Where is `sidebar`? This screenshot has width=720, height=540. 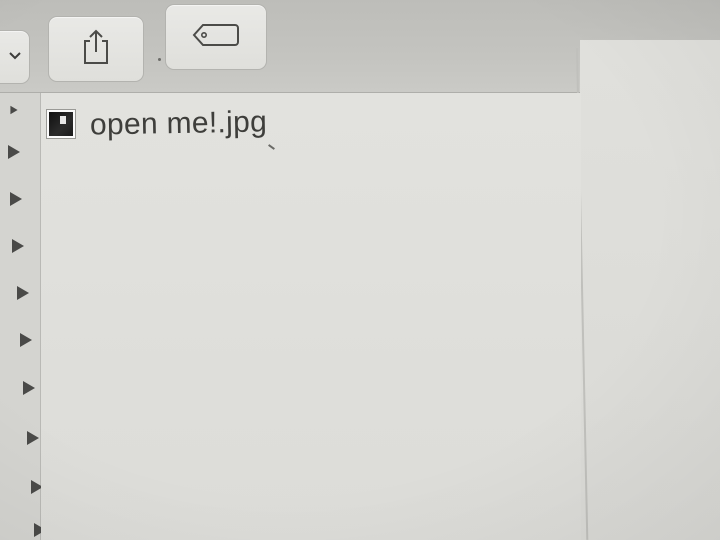 sidebar is located at coordinates (23, 316).